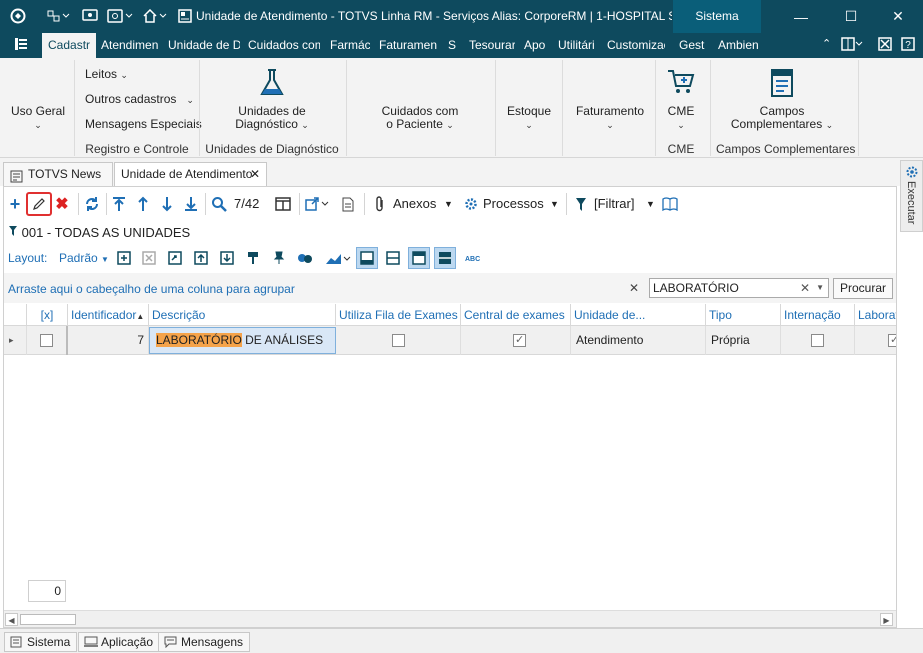 Image resolution: width=923 pixels, height=653 pixels. I want to click on close-button: ✕, so click(898, 16).